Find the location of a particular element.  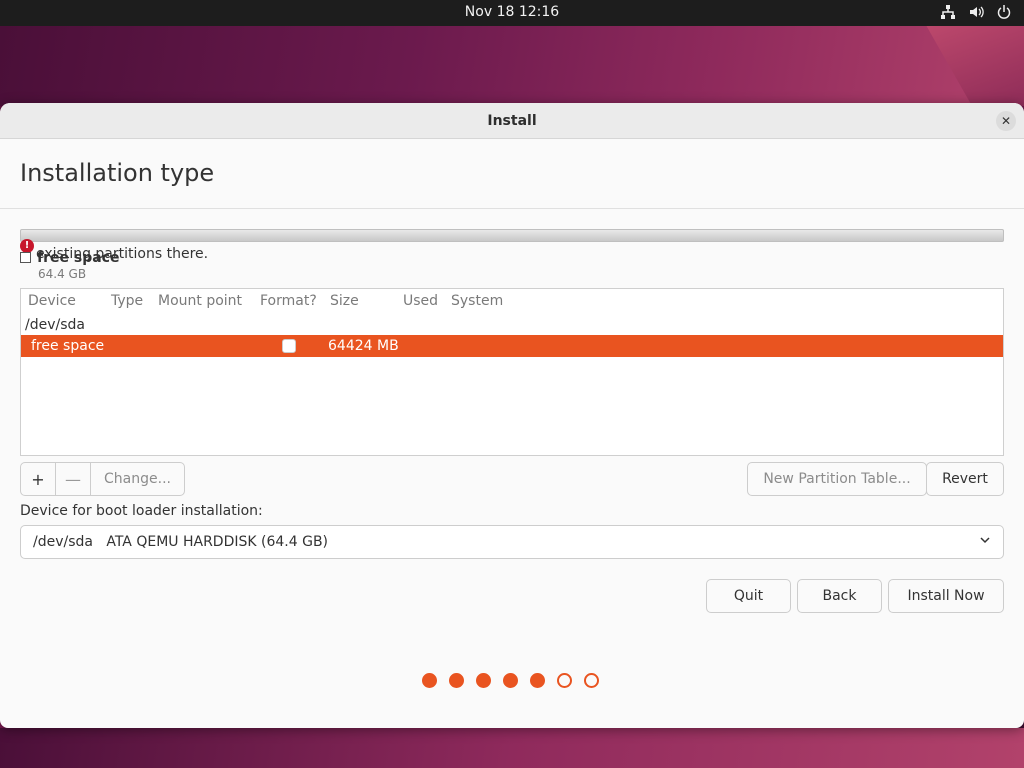

format-checkbox is located at coordinates (289, 346).